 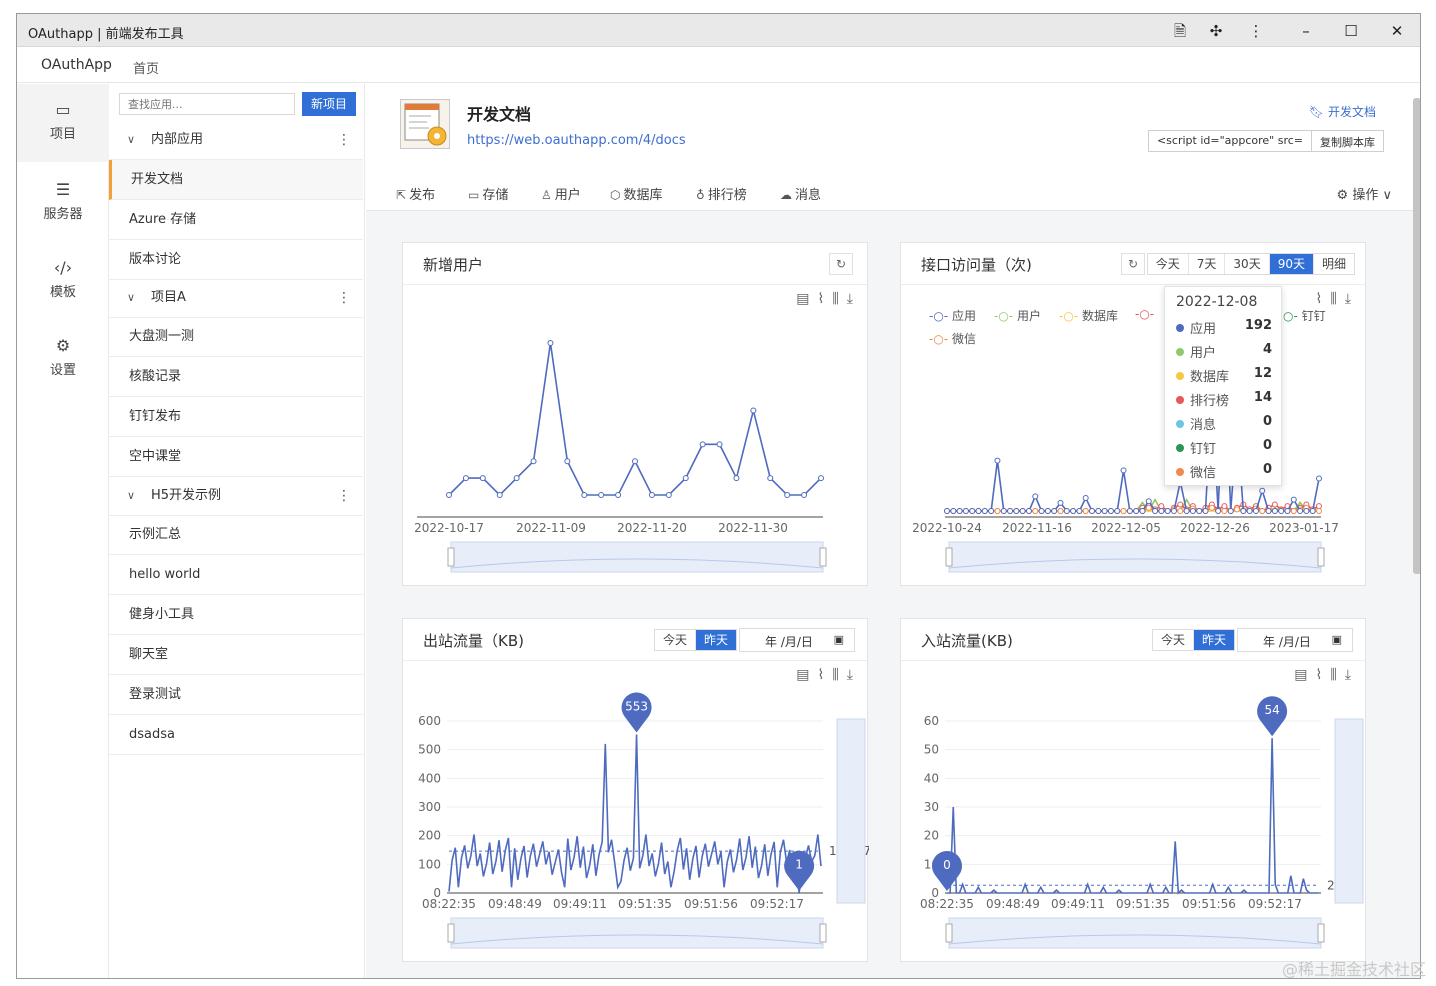 What do you see at coordinates (1230, 141) in the screenshot?
I see `script-snippet: <script id="appcore" src=` at bounding box center [1230, 141].